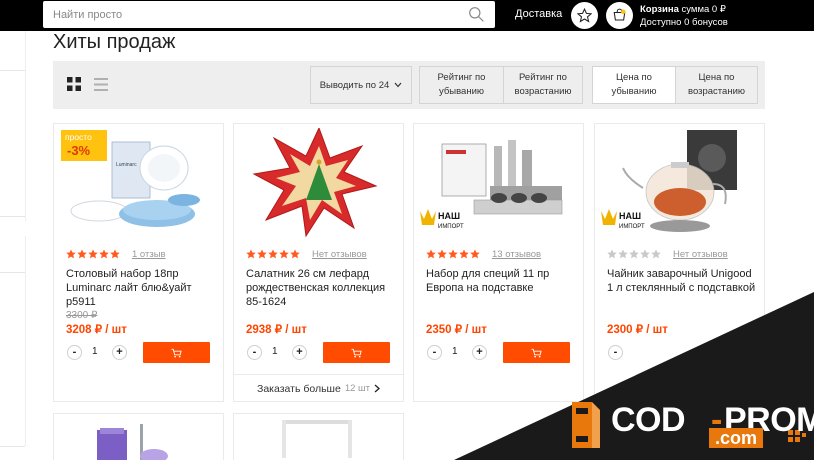 This screenshot has height=460, width=814. Describe the element at coordinates (538, 14) in the screenshot. I see `delivery-link: Доставка` at that location.